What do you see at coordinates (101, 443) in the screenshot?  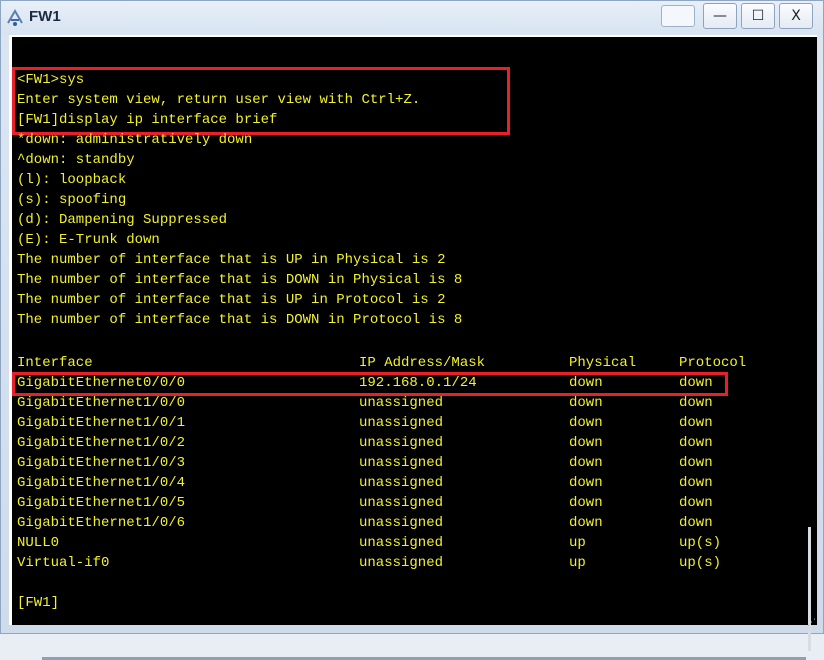 I see `table-cell: GigabitEthernet1/0/2` at bounding box center [101, 443].